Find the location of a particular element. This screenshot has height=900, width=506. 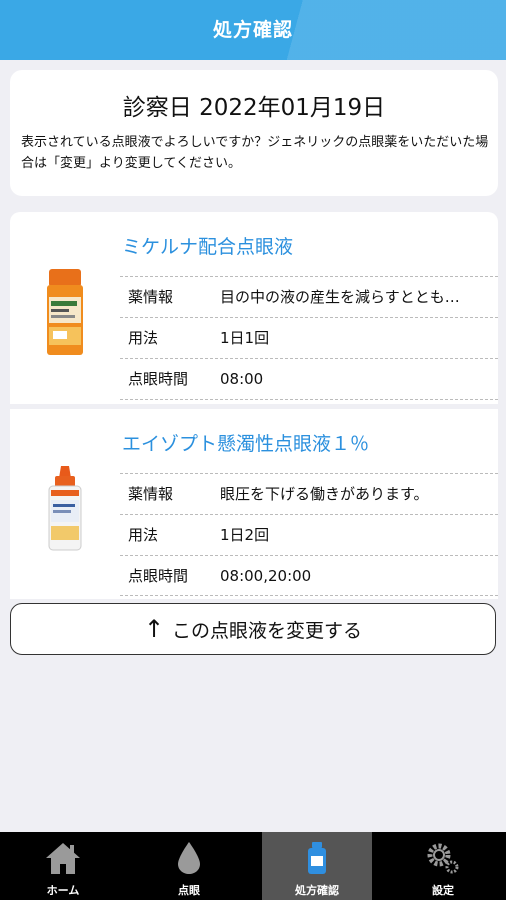

info-row: 薬情報 眼圧を下げる働きがあります。 is located at coordinates (309, 493).